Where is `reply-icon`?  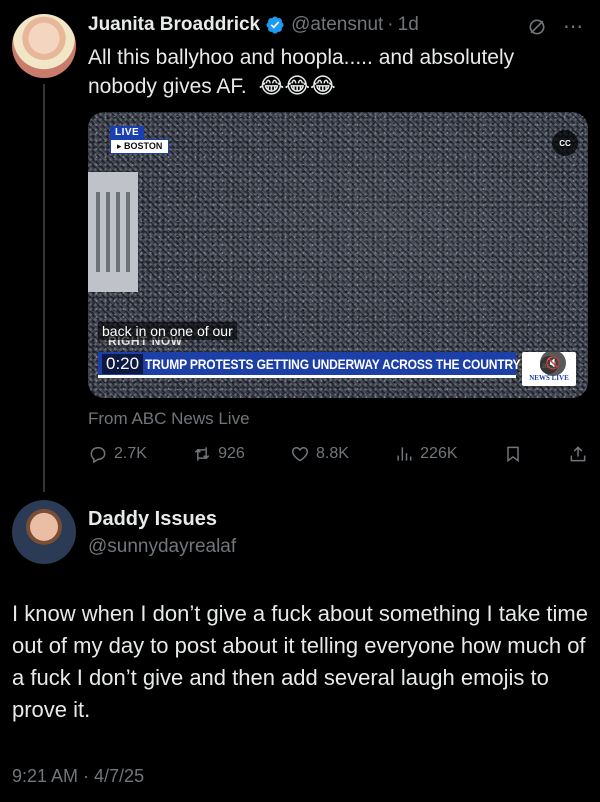
reply-icon is located at coordinates (98, 455).